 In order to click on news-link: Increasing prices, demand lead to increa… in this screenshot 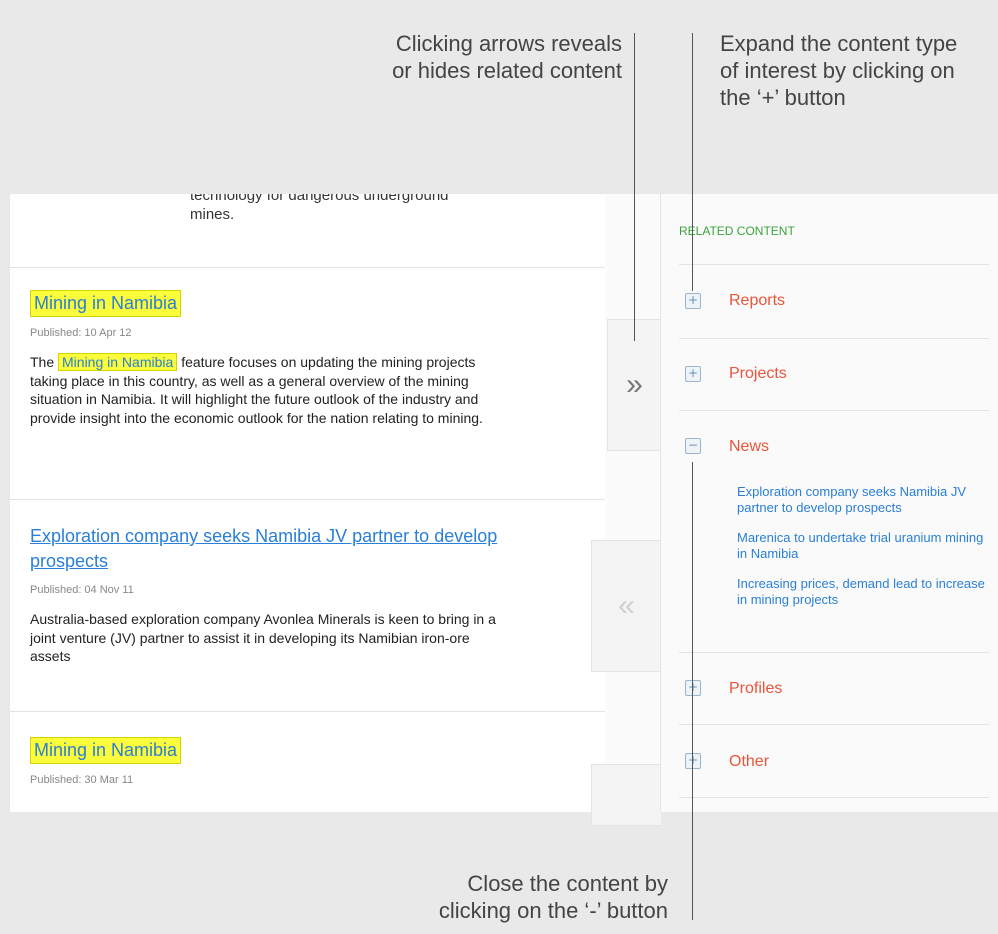, I will do `click(862, 592)`.